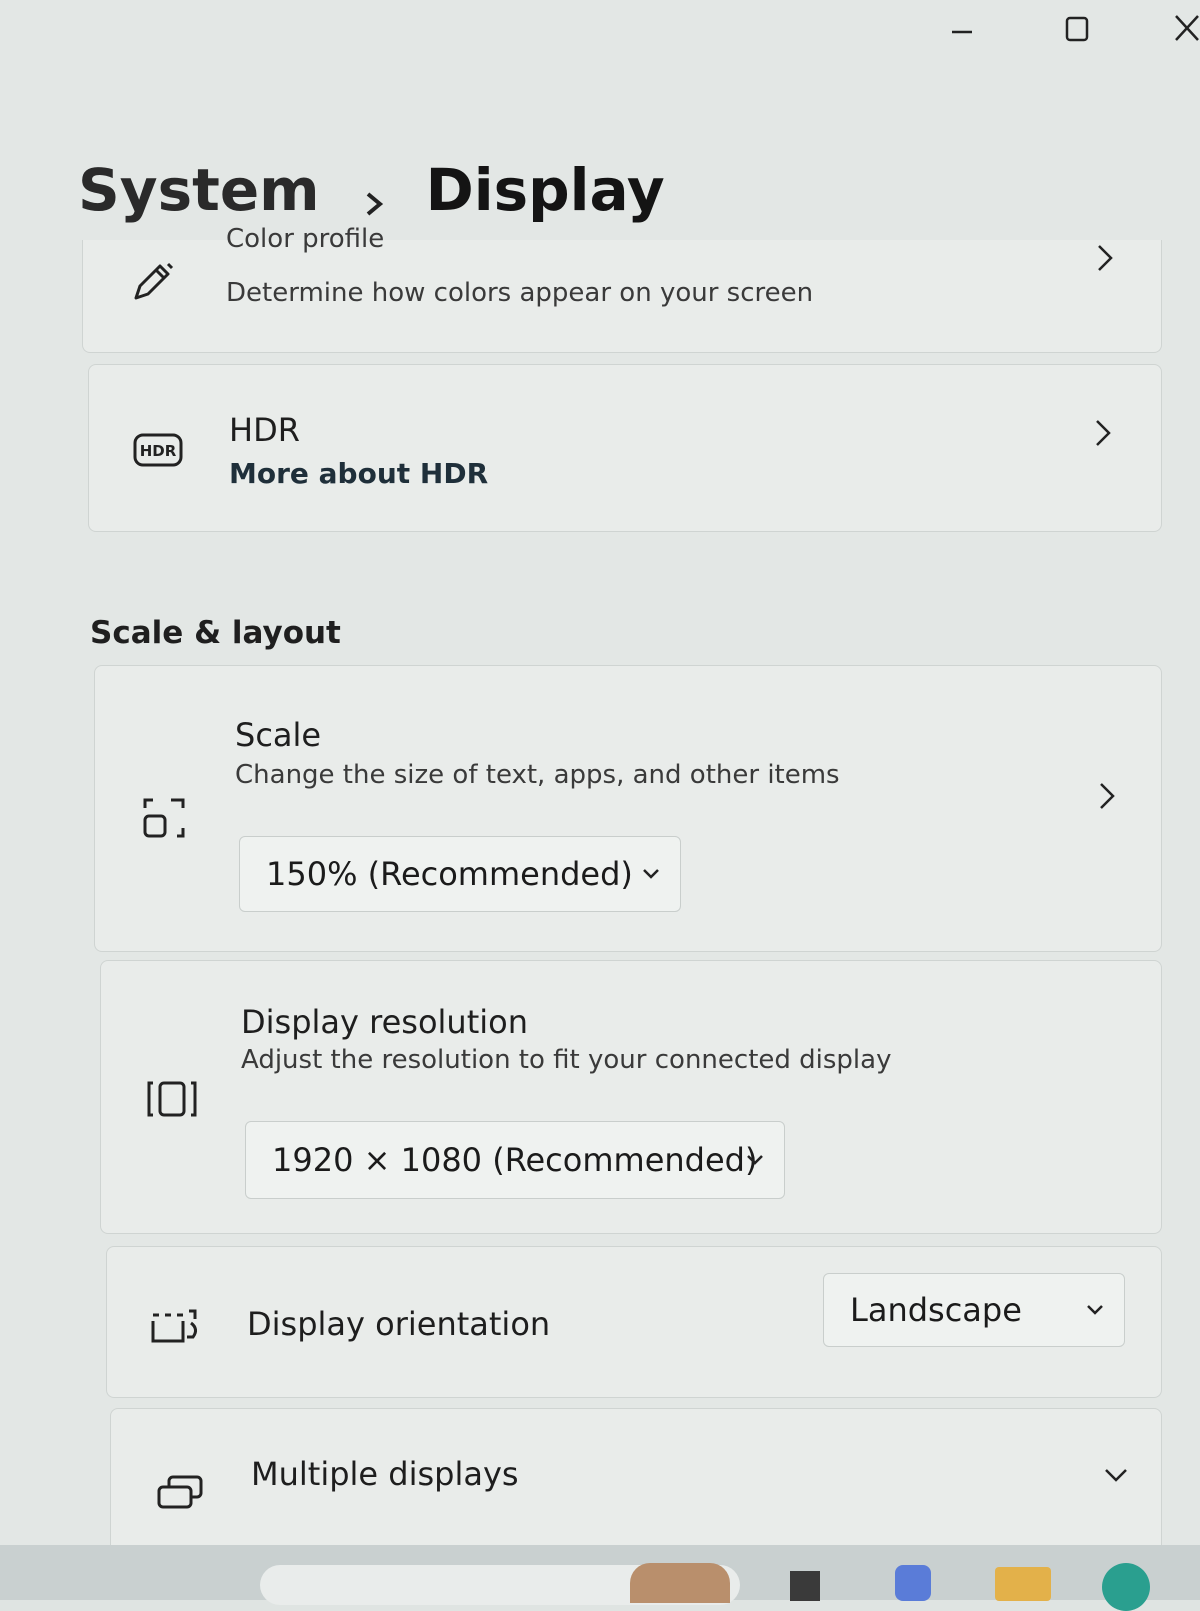  Describe the element at coordinates (399, 1324) in the screenshot. I see `orientation-title: Display orientation` at that location.